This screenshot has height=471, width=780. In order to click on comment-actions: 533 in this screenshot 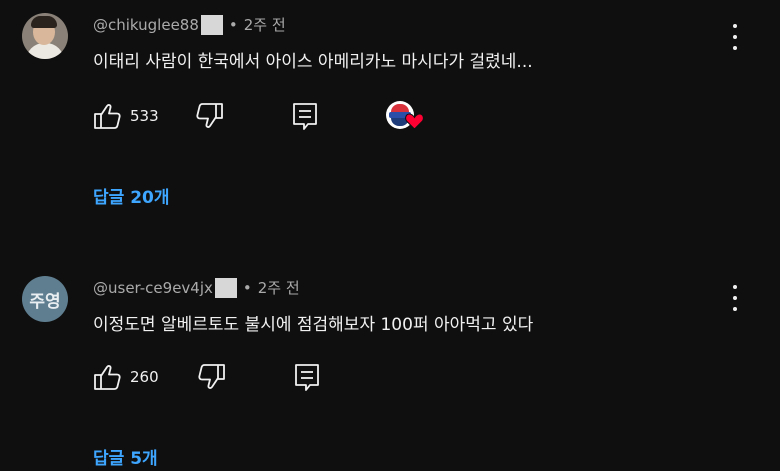, I will do `click(205, 116)`.